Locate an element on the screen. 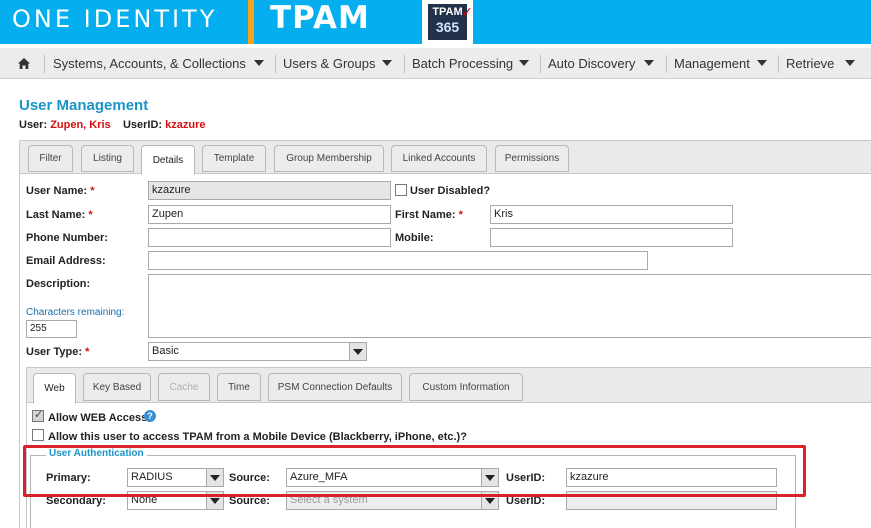 The width and height of the screenshot is (871, 528). nav-batch-processing: Batch Processing is located at coordinates (462, 63).